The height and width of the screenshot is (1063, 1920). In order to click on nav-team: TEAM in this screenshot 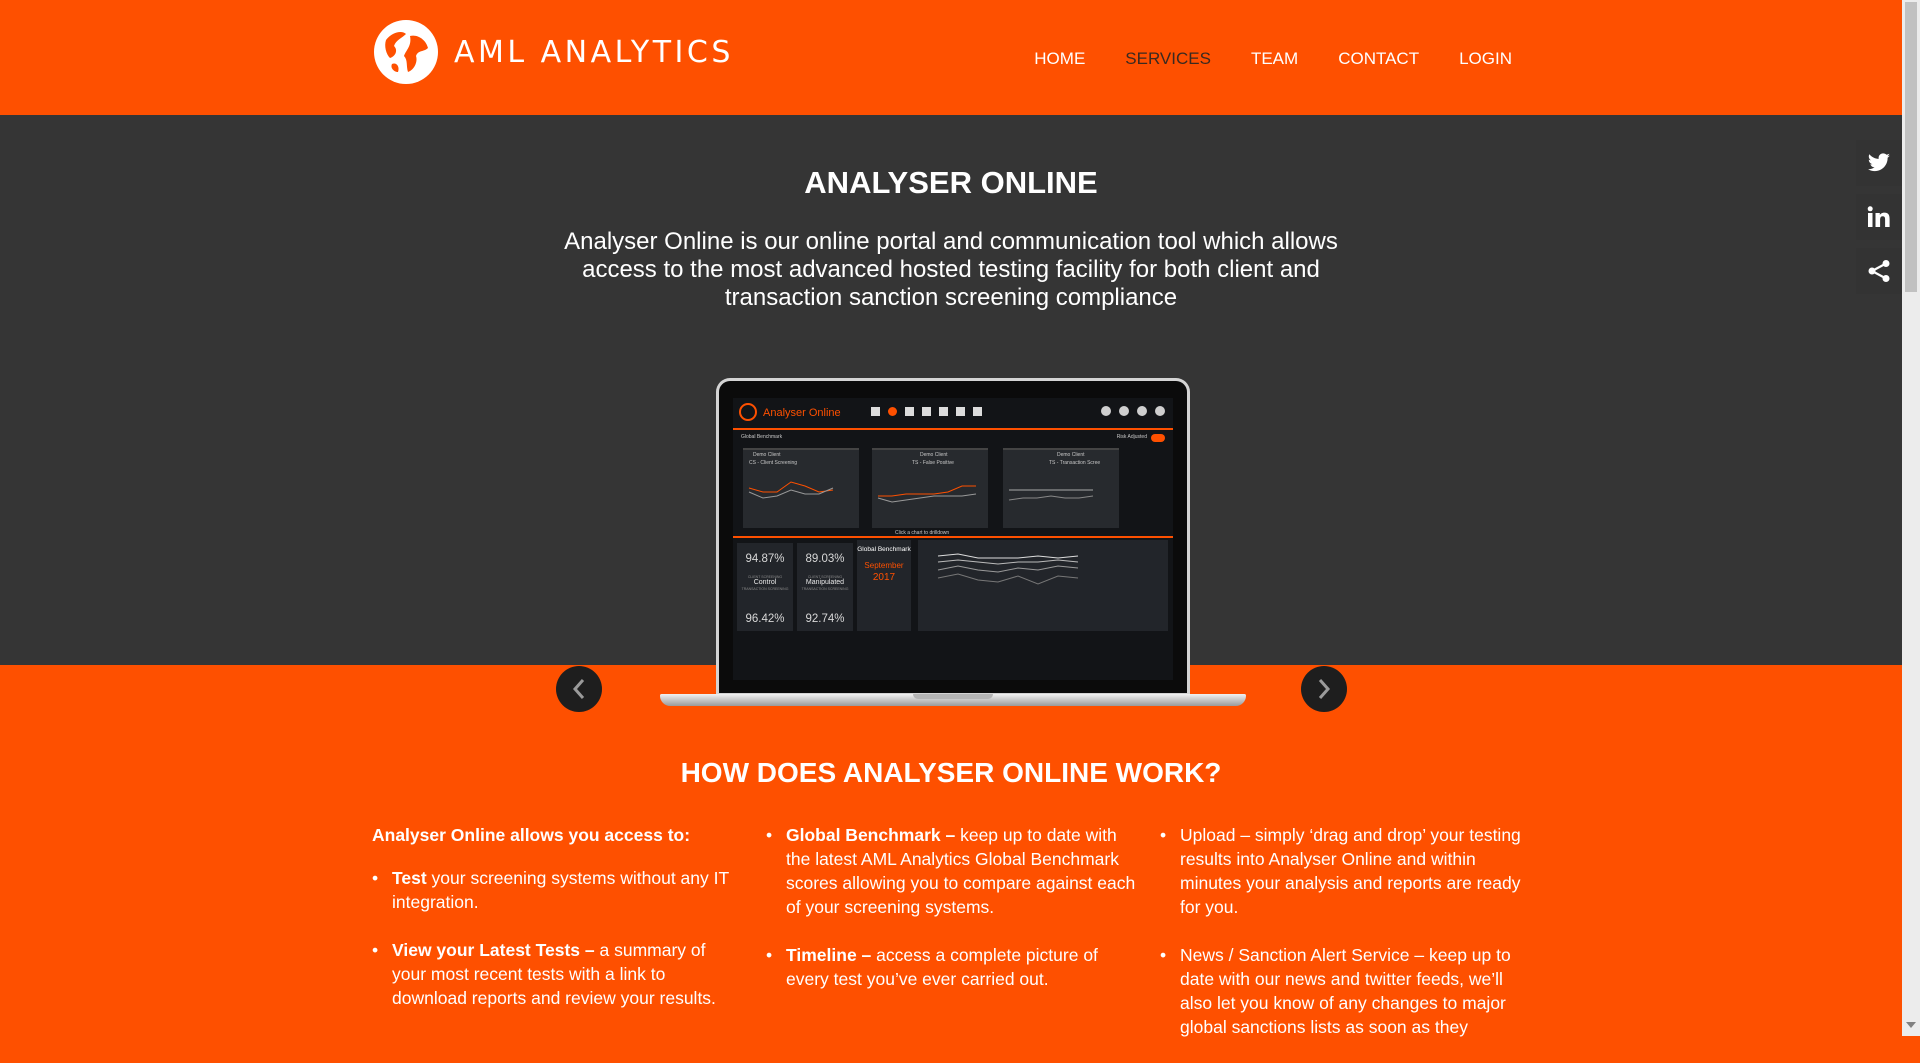, I will do `click(1274, 59)`.